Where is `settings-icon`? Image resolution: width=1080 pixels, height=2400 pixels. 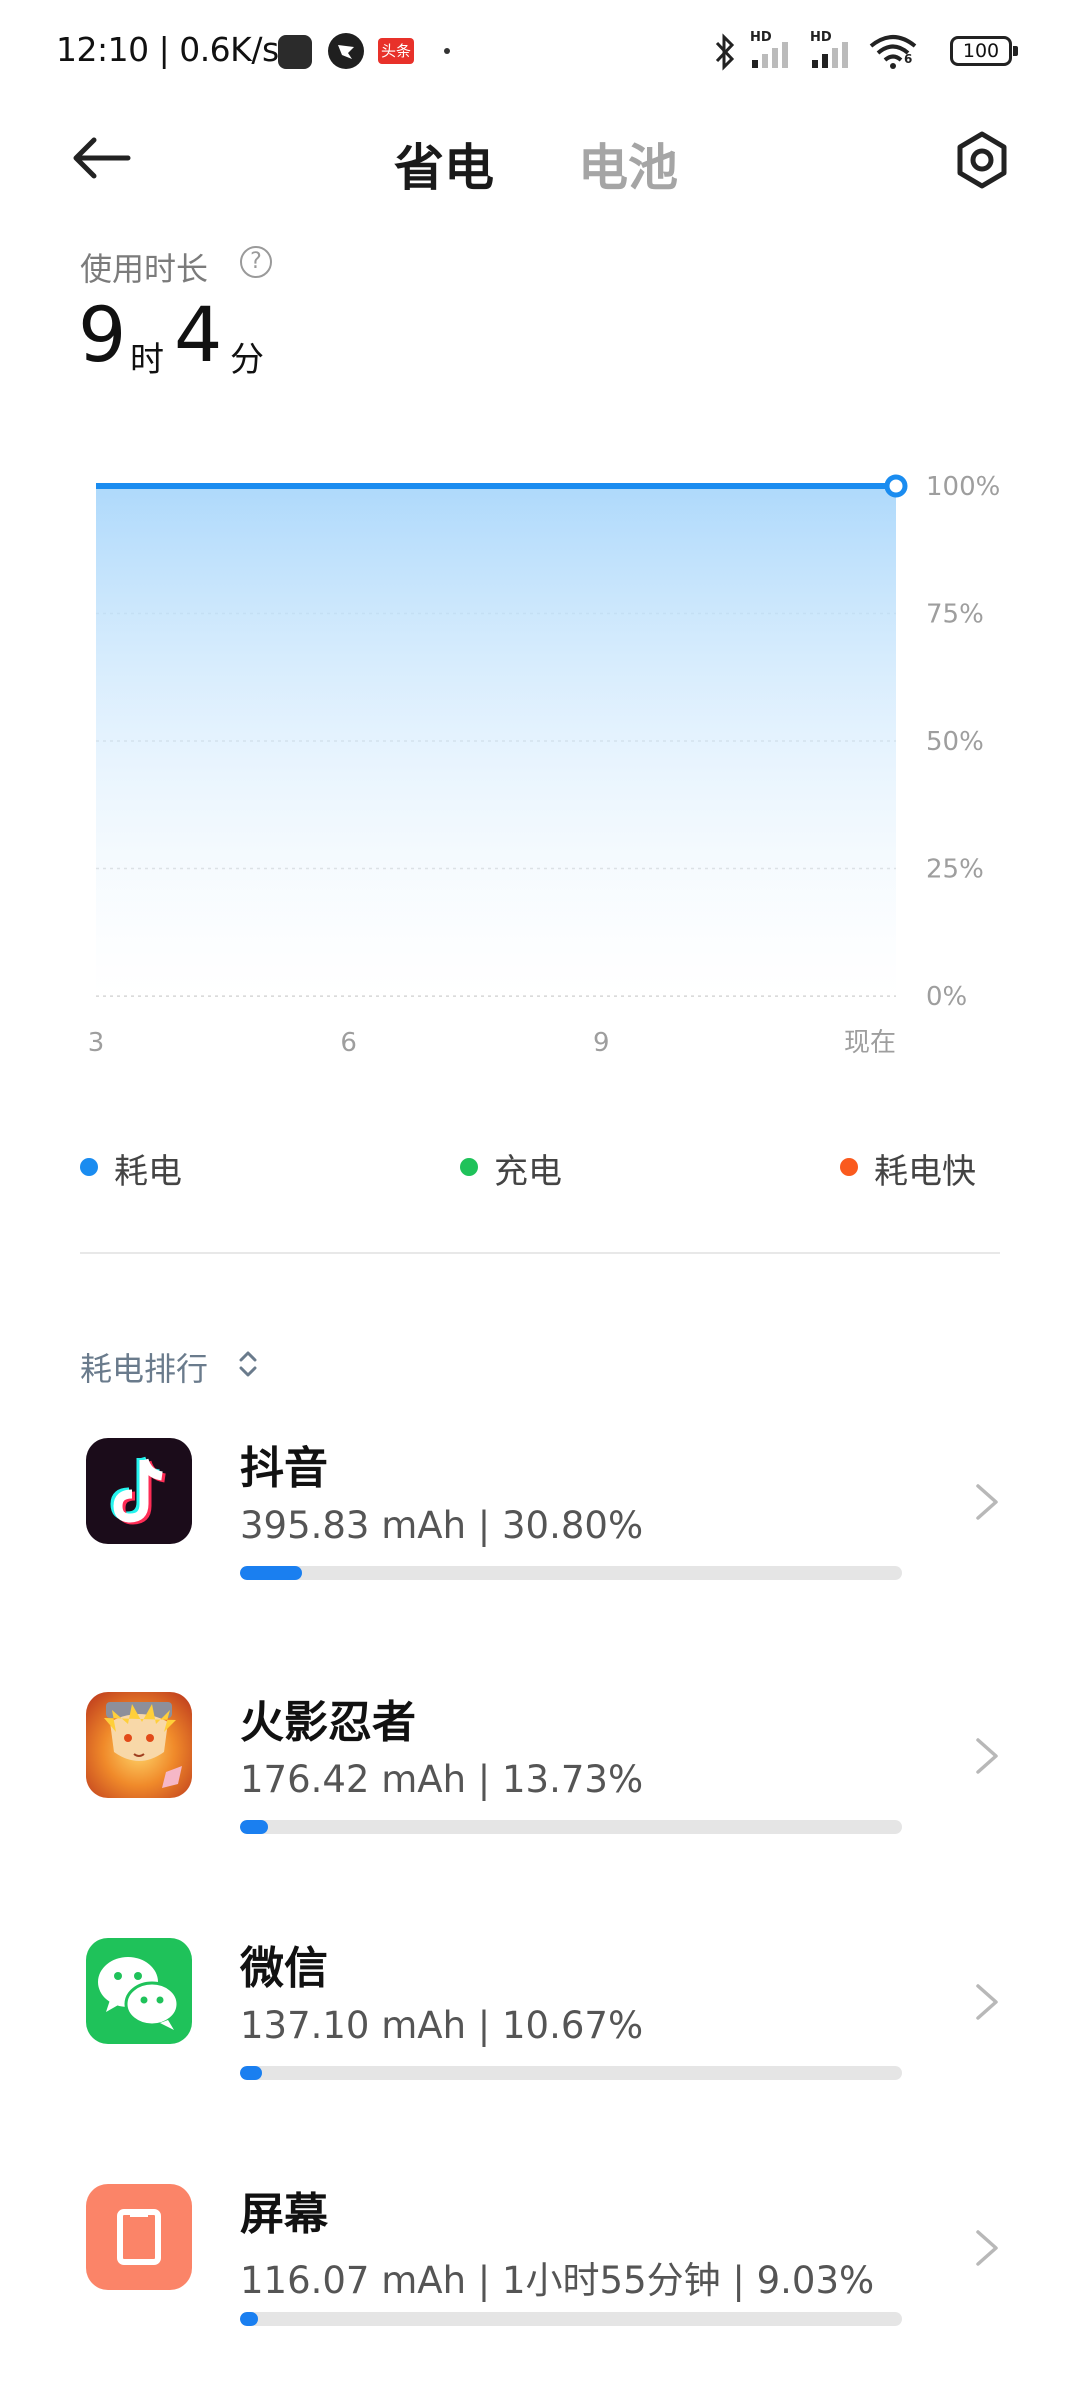
settings-icon is located at coordinates (982, 160).